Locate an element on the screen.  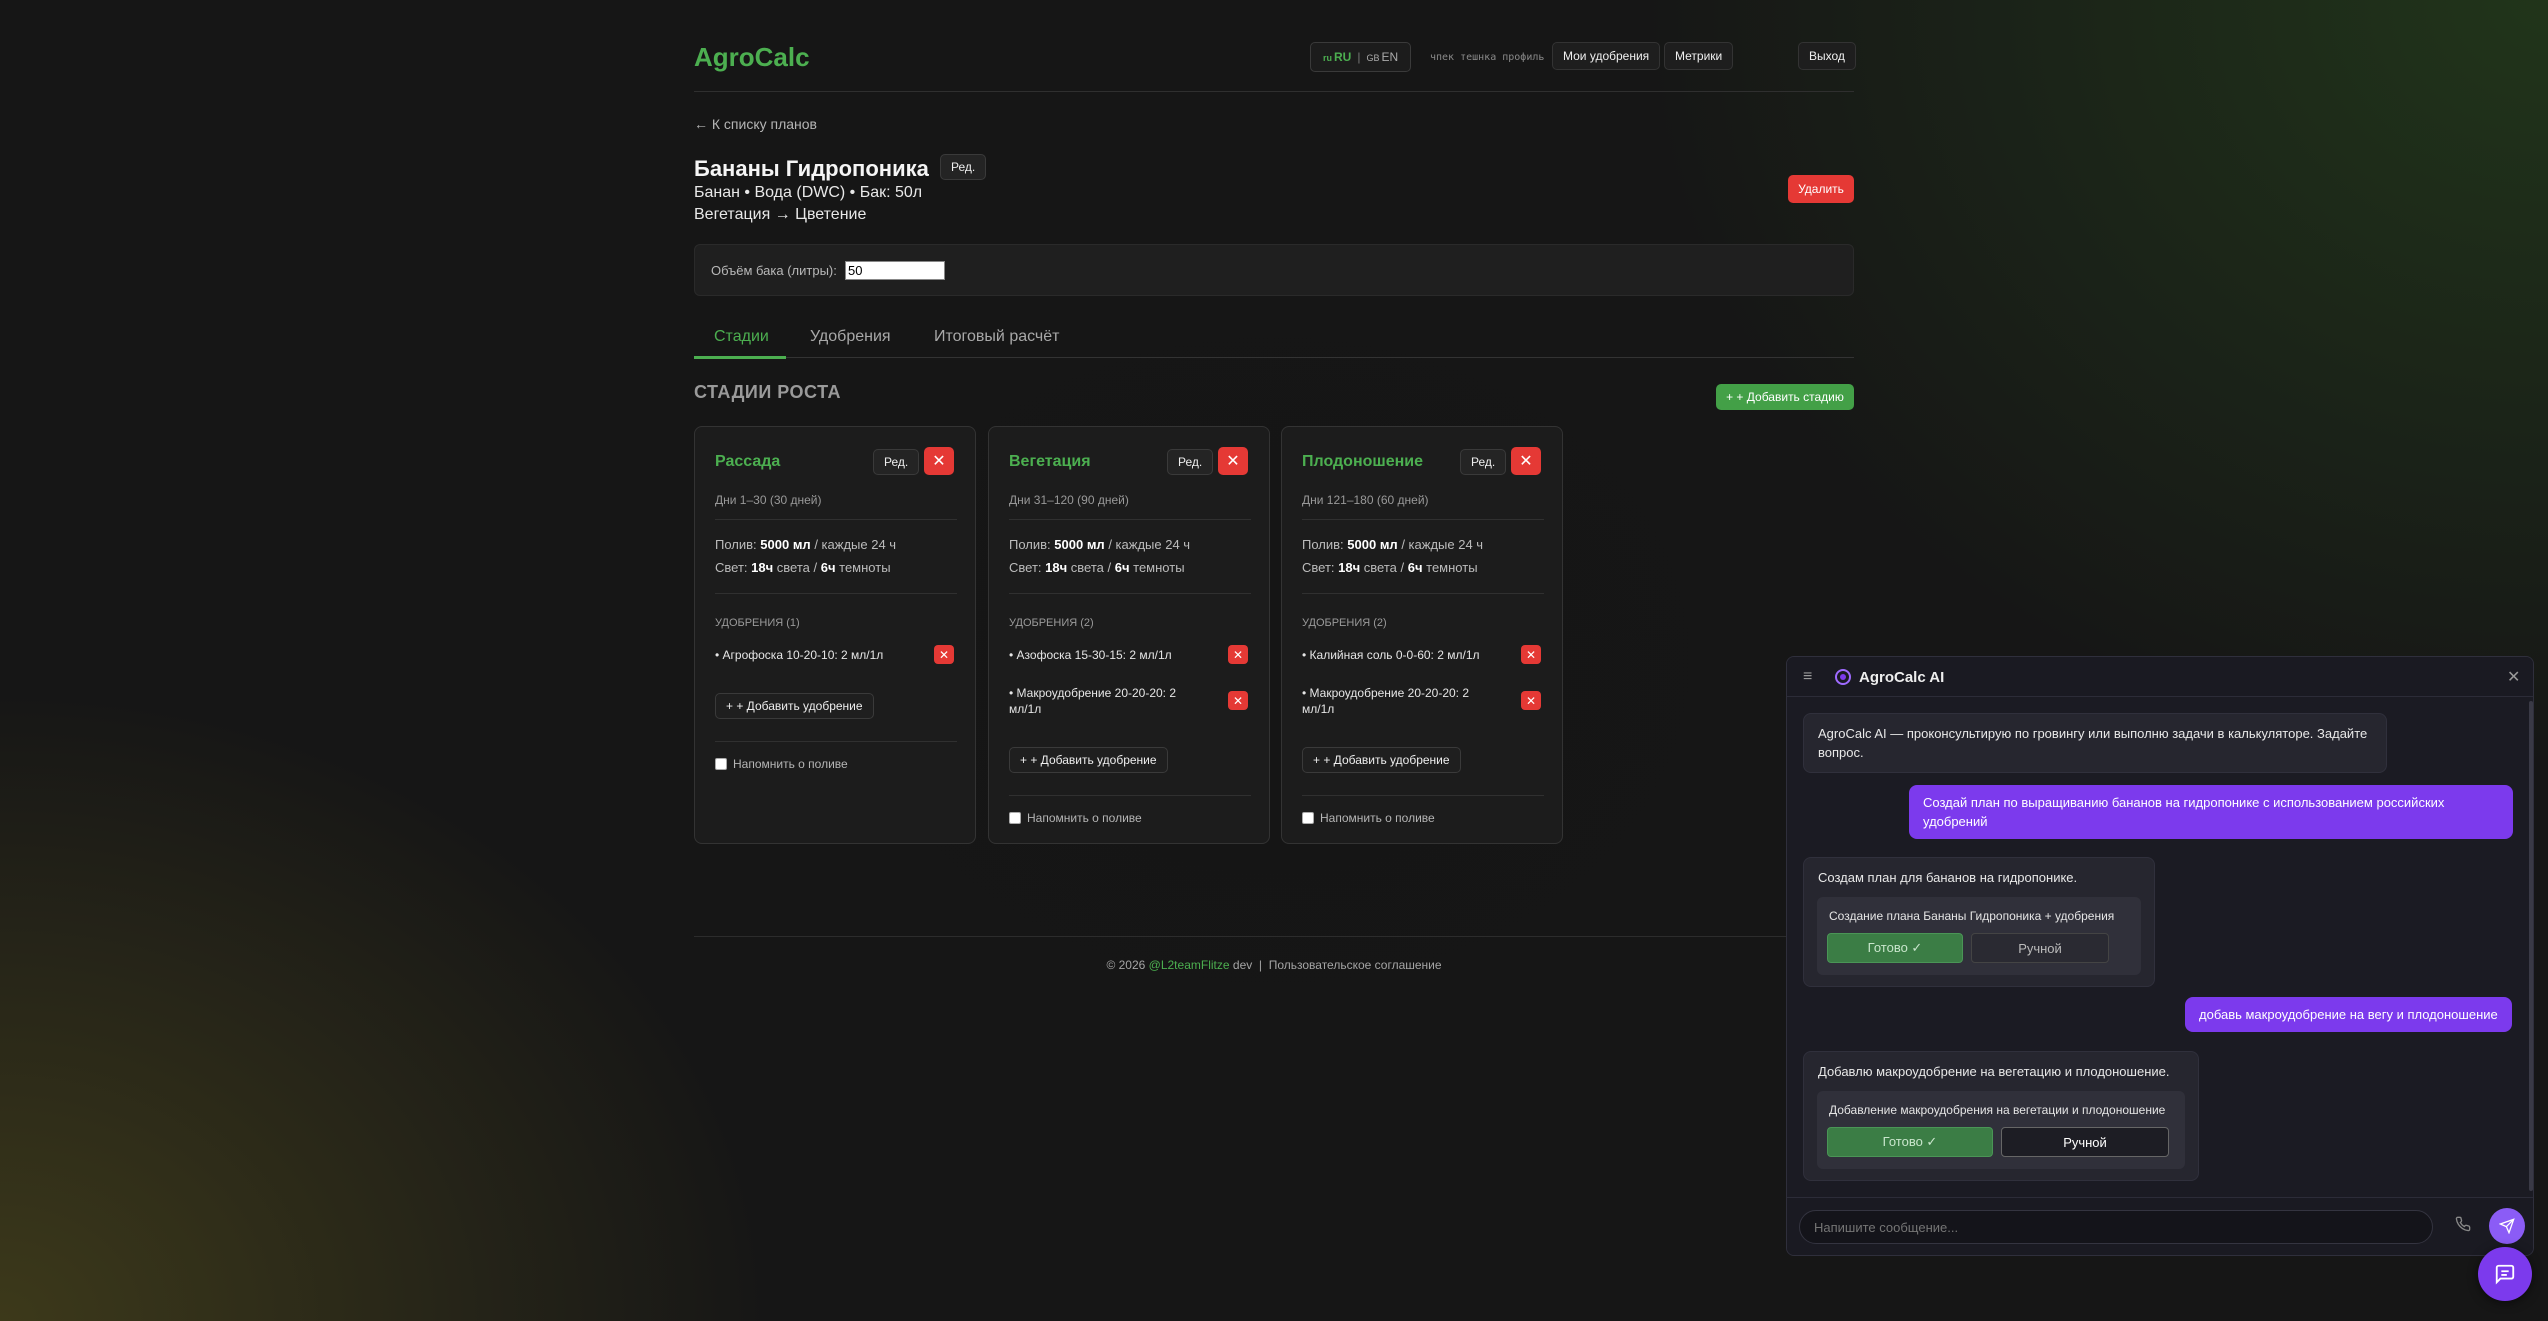
stage-days: Дни 121–180 (60 дней) is located at coordinates (1365, 500).